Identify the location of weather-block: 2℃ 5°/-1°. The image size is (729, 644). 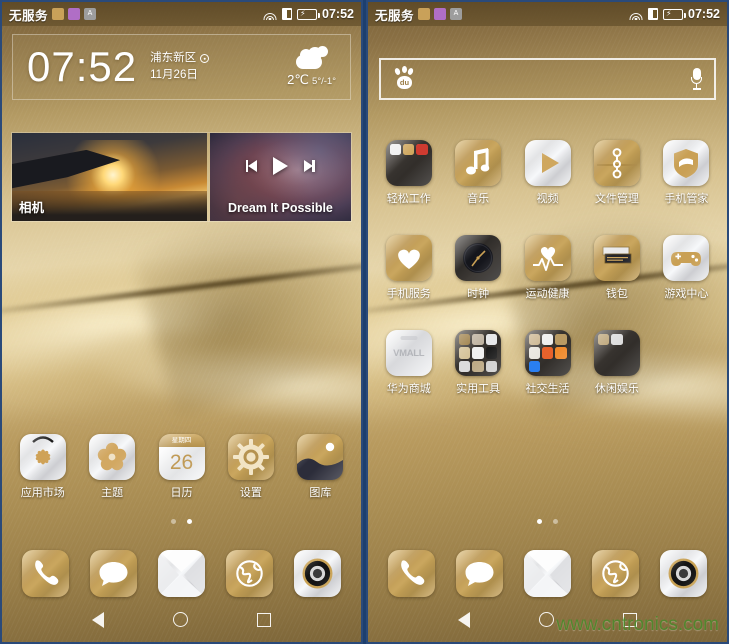
(311, 67).